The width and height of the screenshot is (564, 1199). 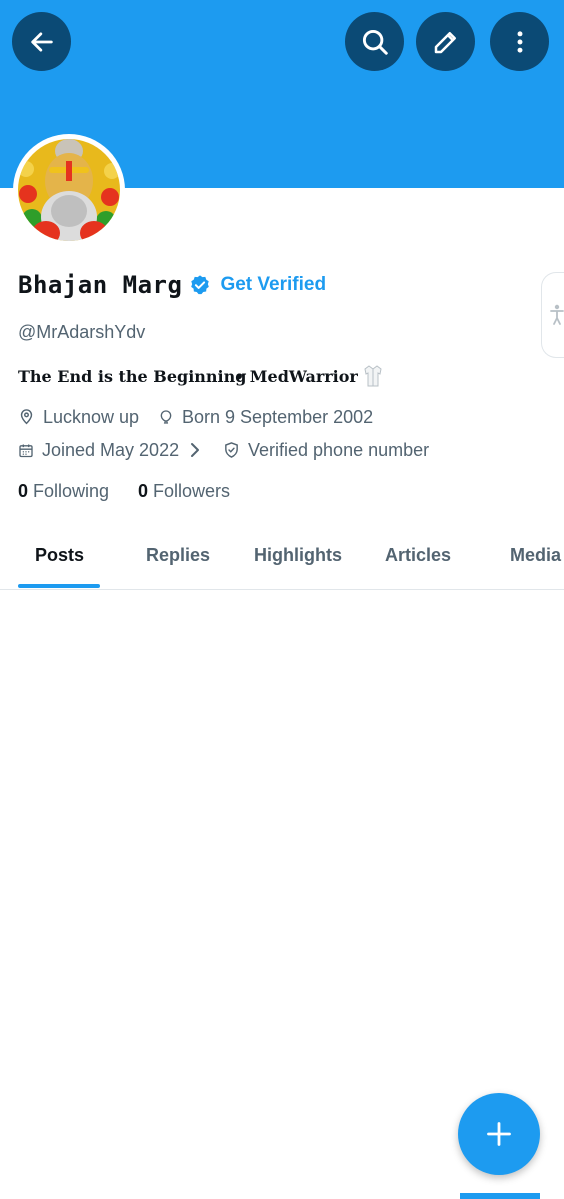 What do you see at coordinates (23, 490) in the screenshot?
I see `following-count: 0` at bounding box center [23, 490].